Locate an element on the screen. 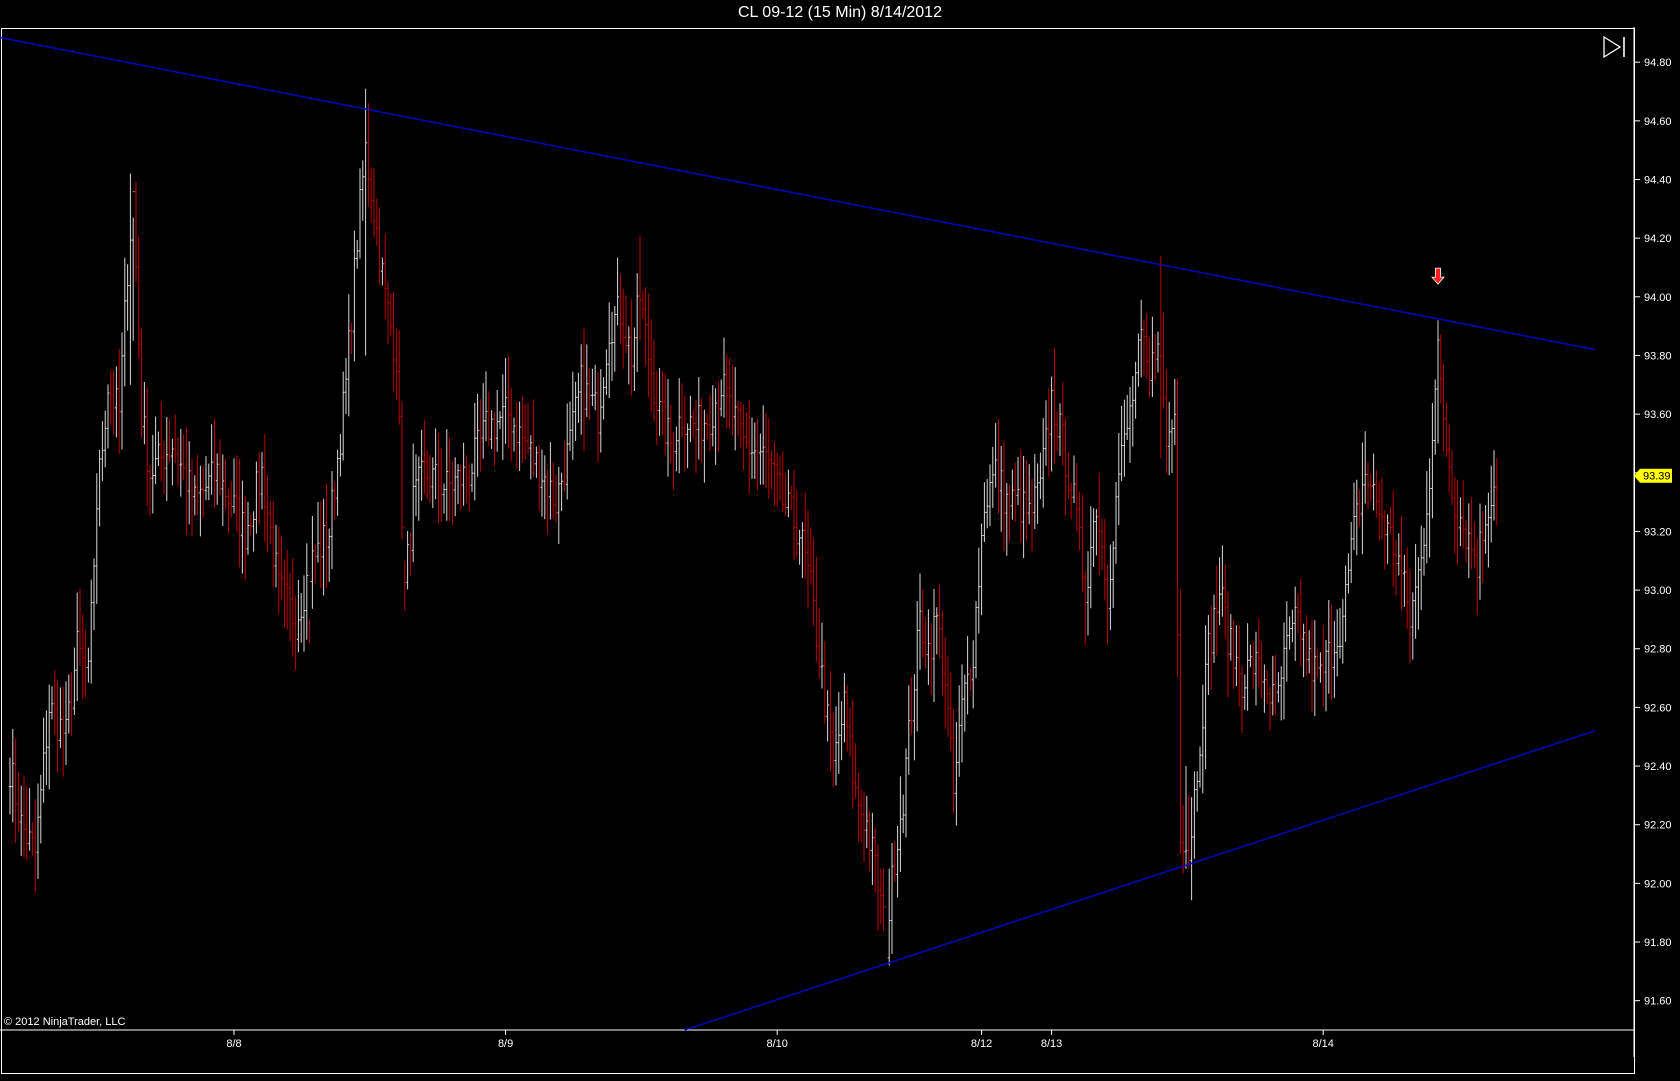 The image size is (1680, 1081). time-tick-label: 8/13 is located at coordinates (1051, 1044).